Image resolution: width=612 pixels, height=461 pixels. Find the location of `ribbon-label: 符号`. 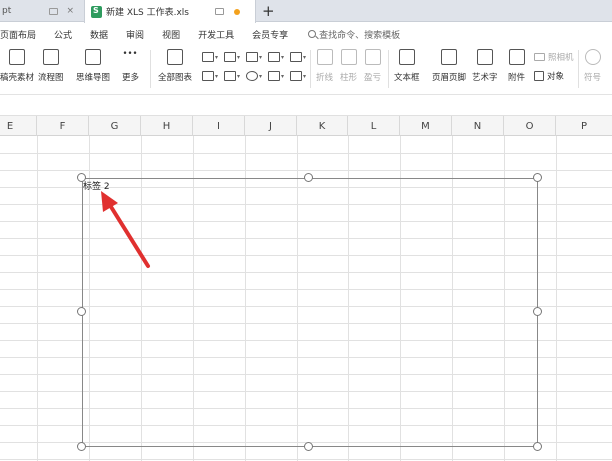

ribbon-label: 符号 is located at coordinates (593, 78).